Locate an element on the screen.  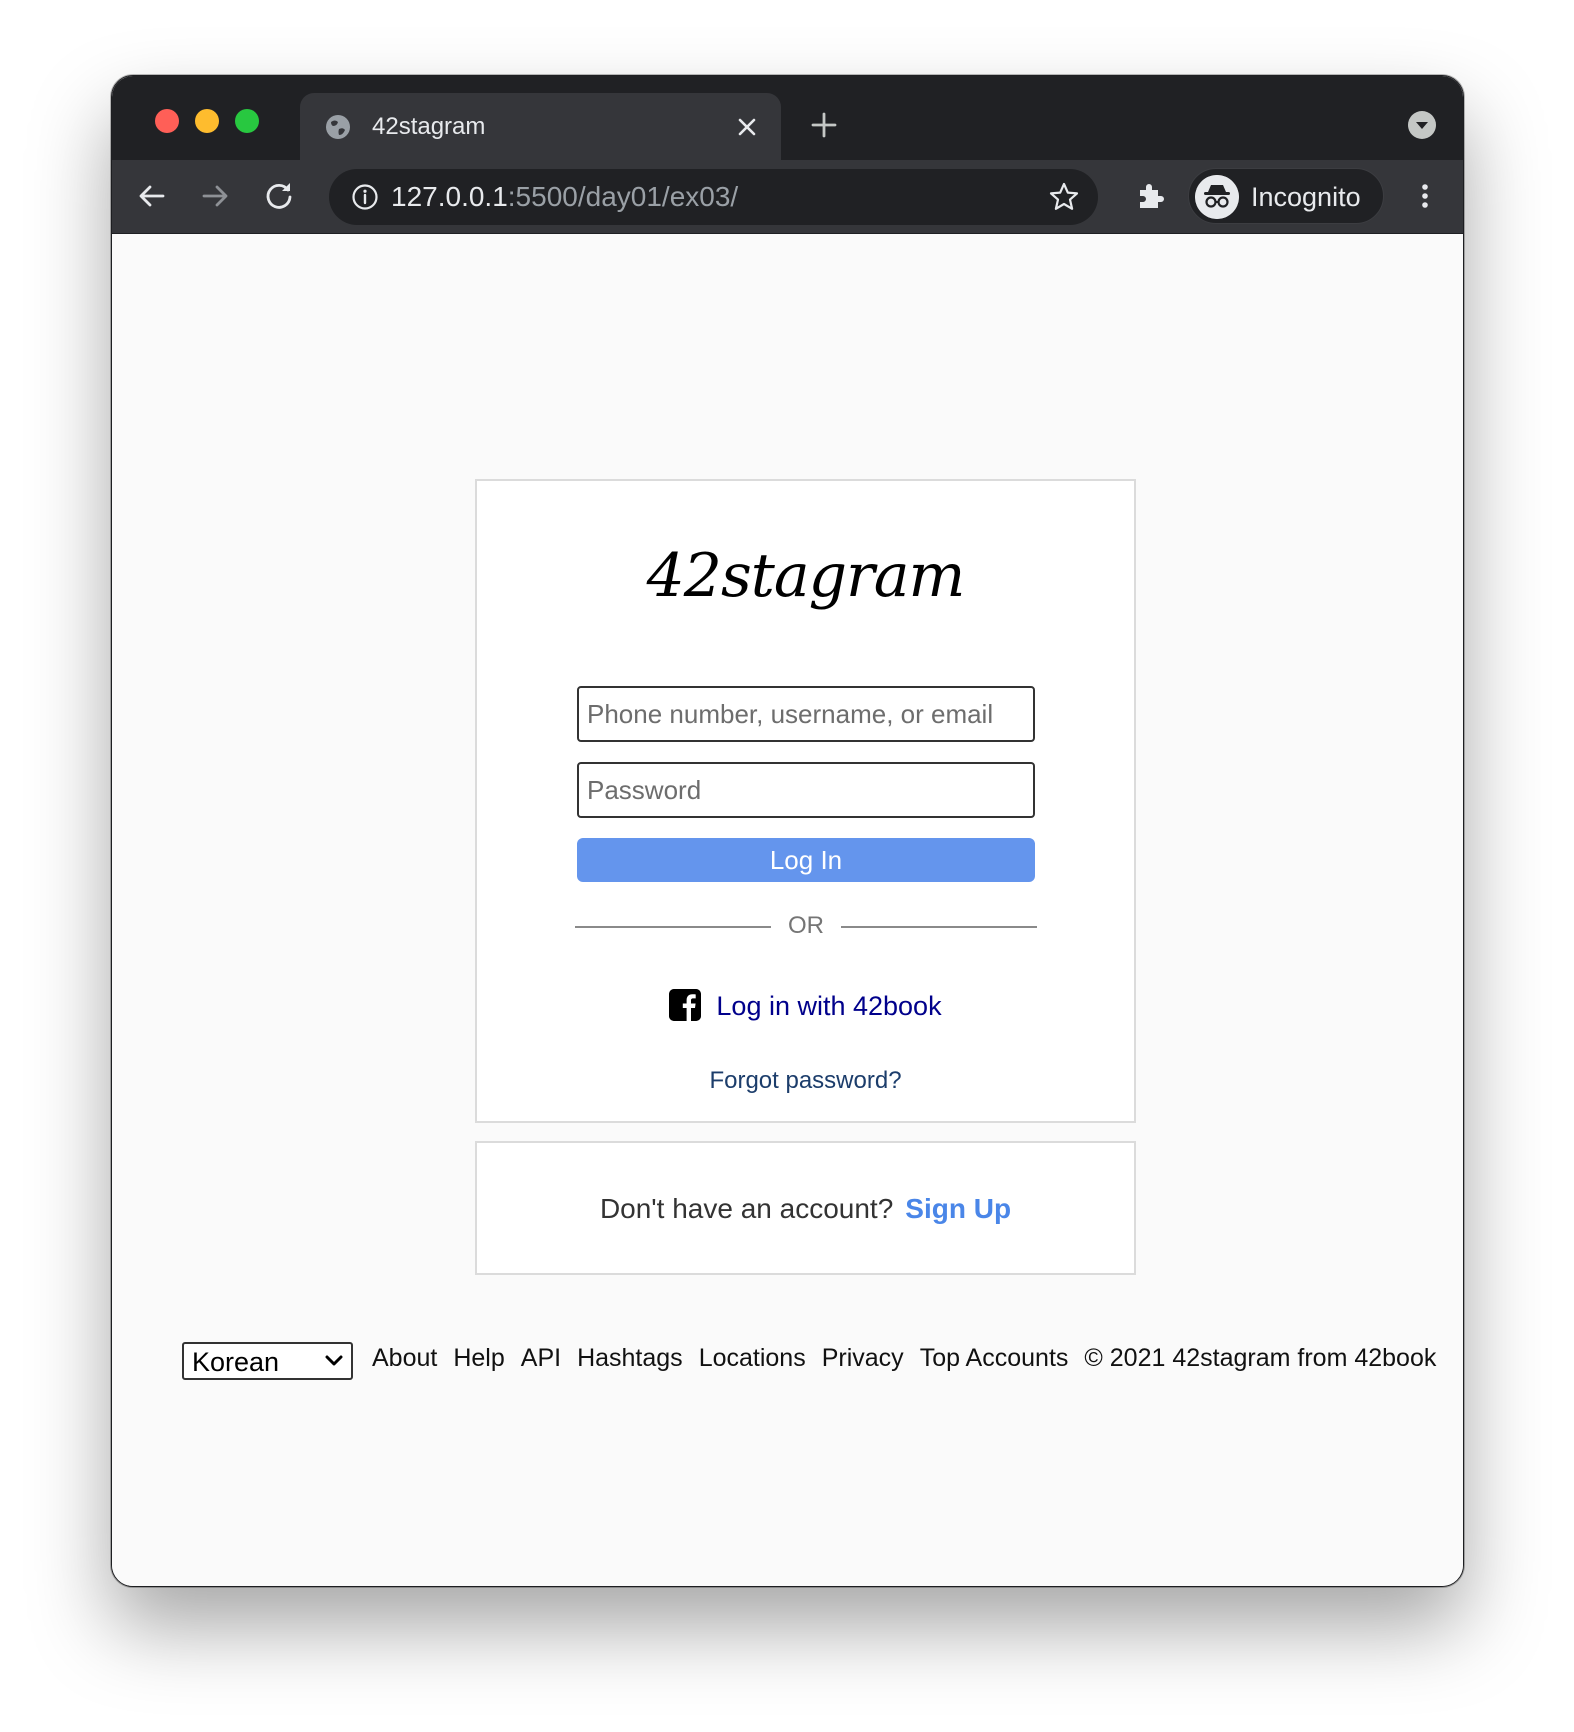
or-text: OR is located at coordinates (806, 925).